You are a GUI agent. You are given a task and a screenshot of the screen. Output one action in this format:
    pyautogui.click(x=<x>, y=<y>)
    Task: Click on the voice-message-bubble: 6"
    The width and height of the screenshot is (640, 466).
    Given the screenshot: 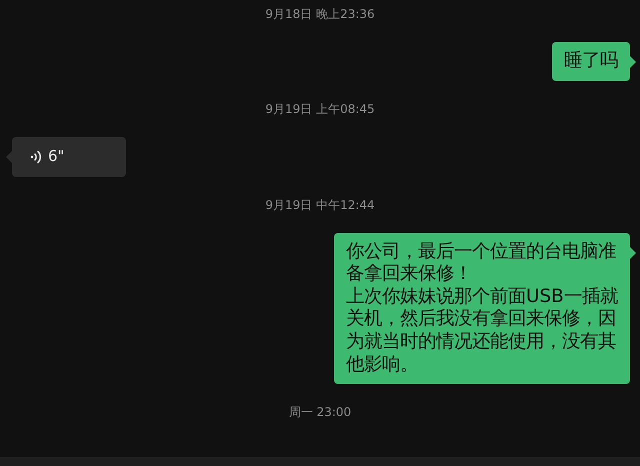 What is the action you would take?
    pyautogui.click(x=69, y=156)
    